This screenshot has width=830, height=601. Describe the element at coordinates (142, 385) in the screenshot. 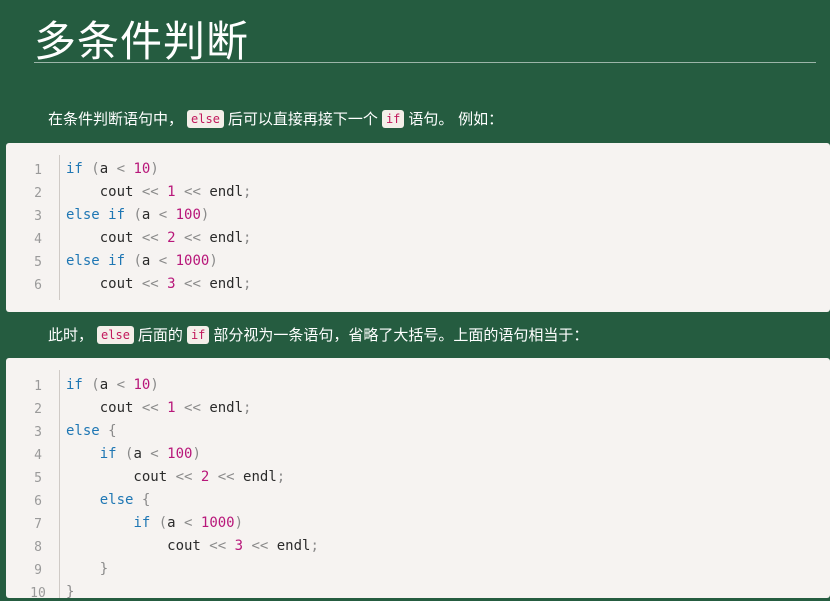

I see `code-token: 10` at that location.